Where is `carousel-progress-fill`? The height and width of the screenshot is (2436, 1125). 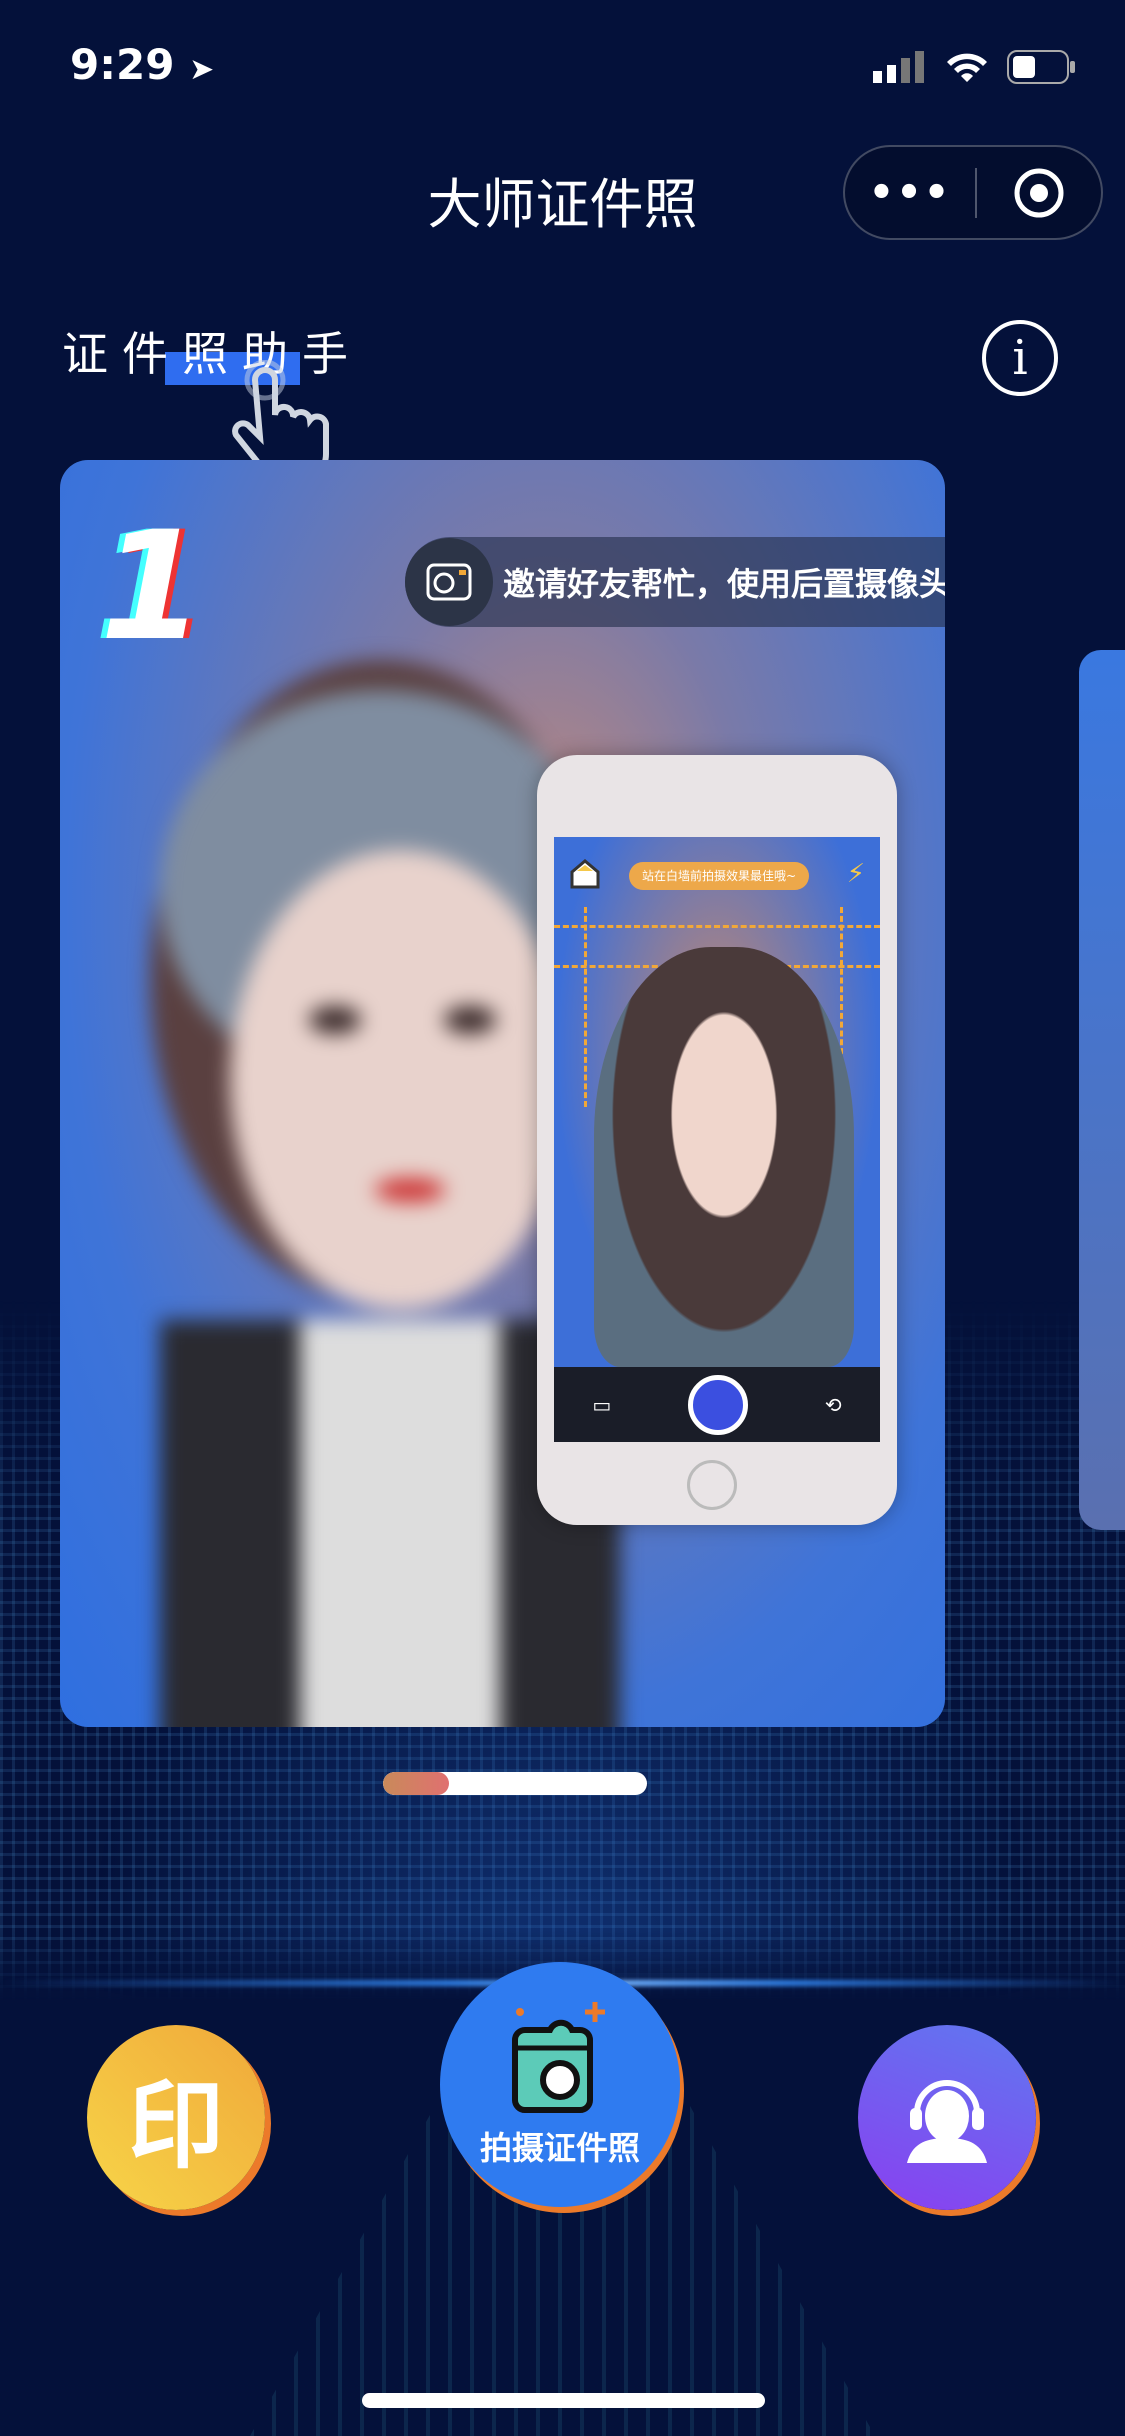 carousel-progress-fill is located at coordinates (416, 1783).